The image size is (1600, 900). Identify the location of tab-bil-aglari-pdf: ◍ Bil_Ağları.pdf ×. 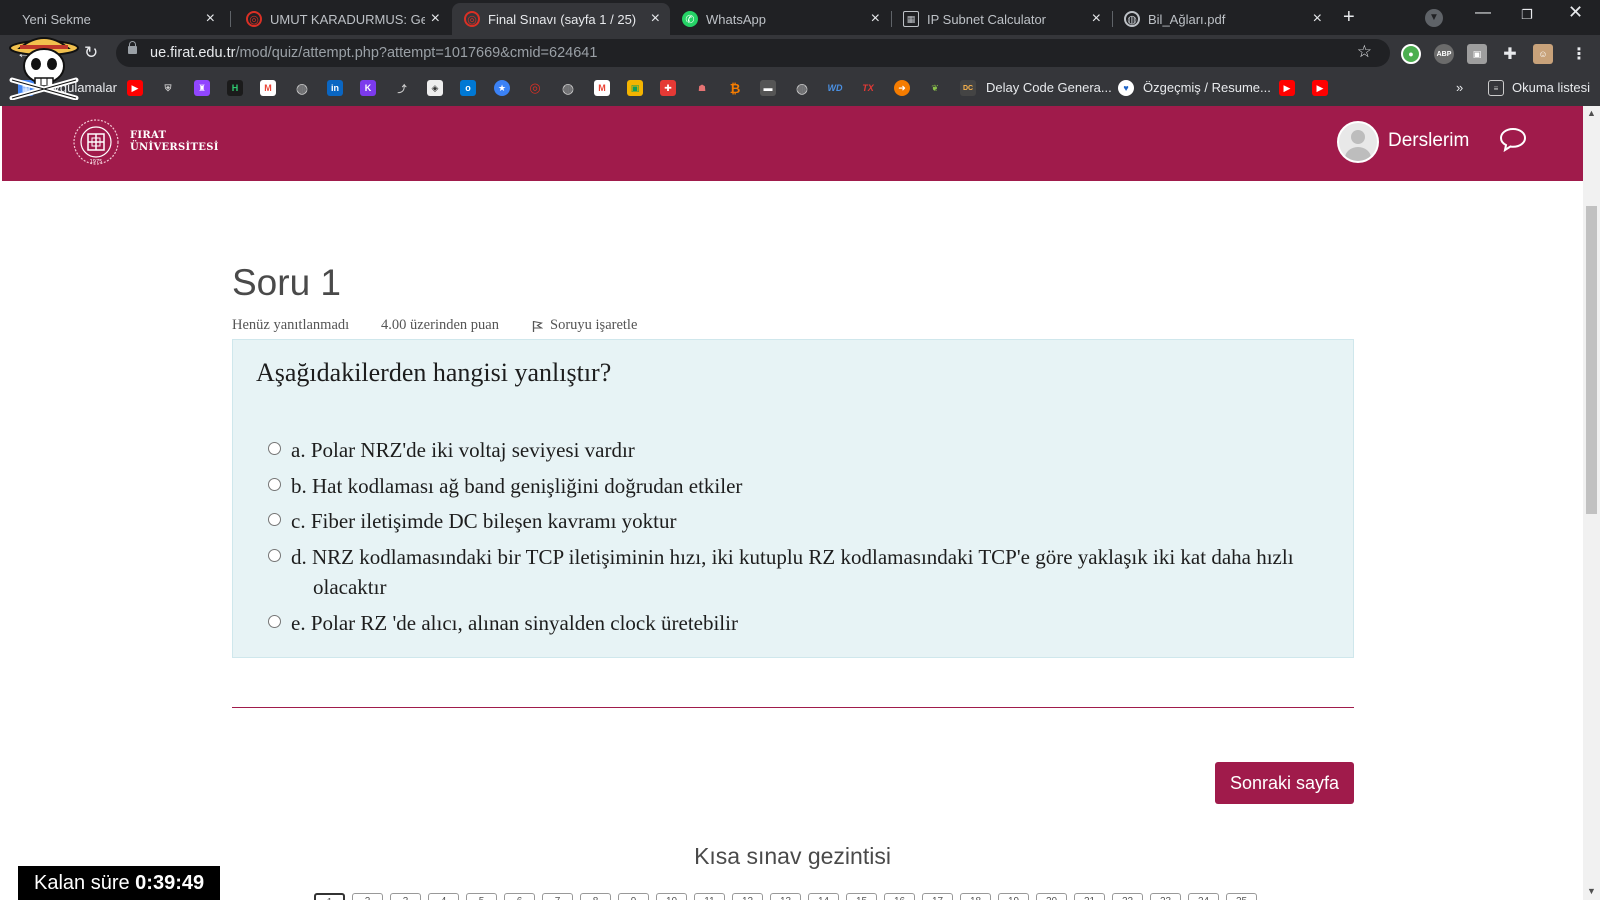
(1223, 19).